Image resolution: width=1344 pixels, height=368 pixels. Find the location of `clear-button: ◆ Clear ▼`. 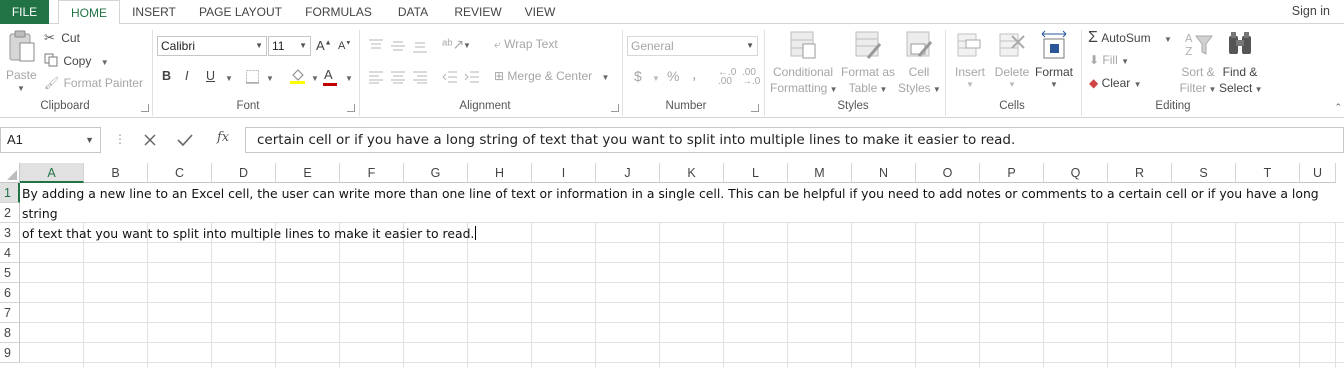

clear-button: ◆ Clear ▼ is located at coordinates (1115, 83).